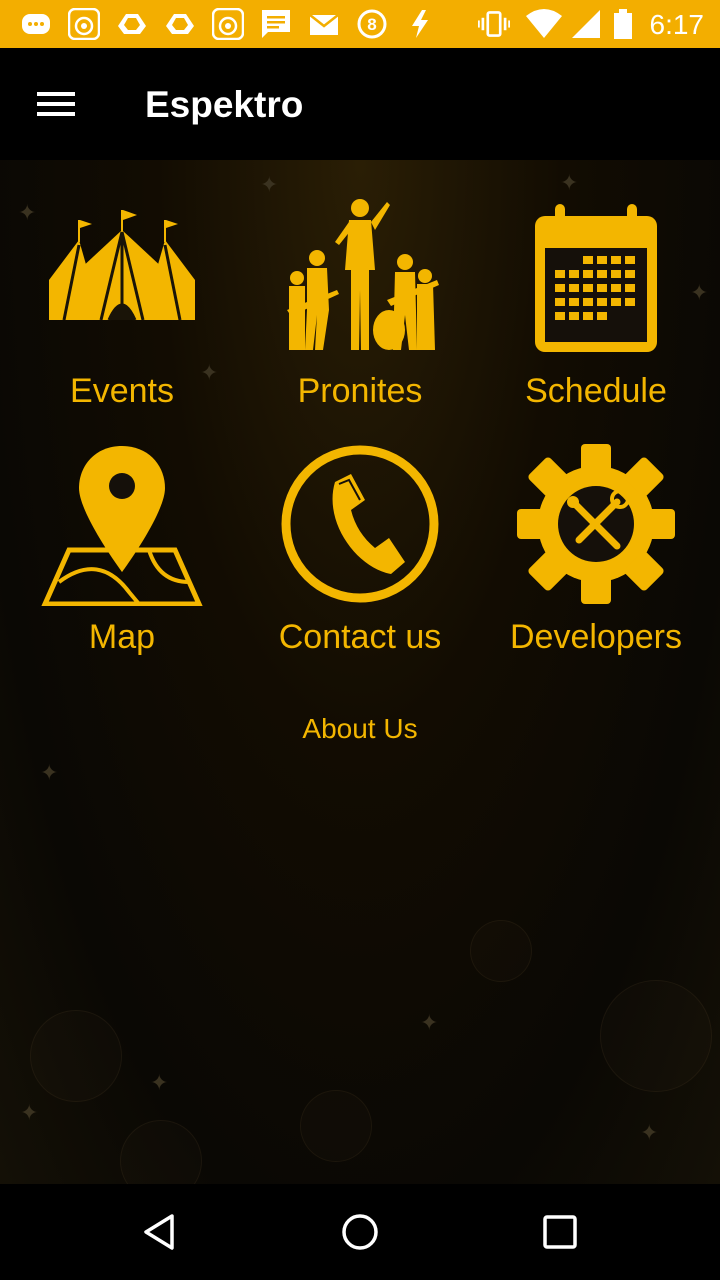 Image resolution: width=720 pixels, height=1280 pixels. Describe the element at coordinates (122, 265) in the screenshot. I see `circus-tent-icon` at that location.